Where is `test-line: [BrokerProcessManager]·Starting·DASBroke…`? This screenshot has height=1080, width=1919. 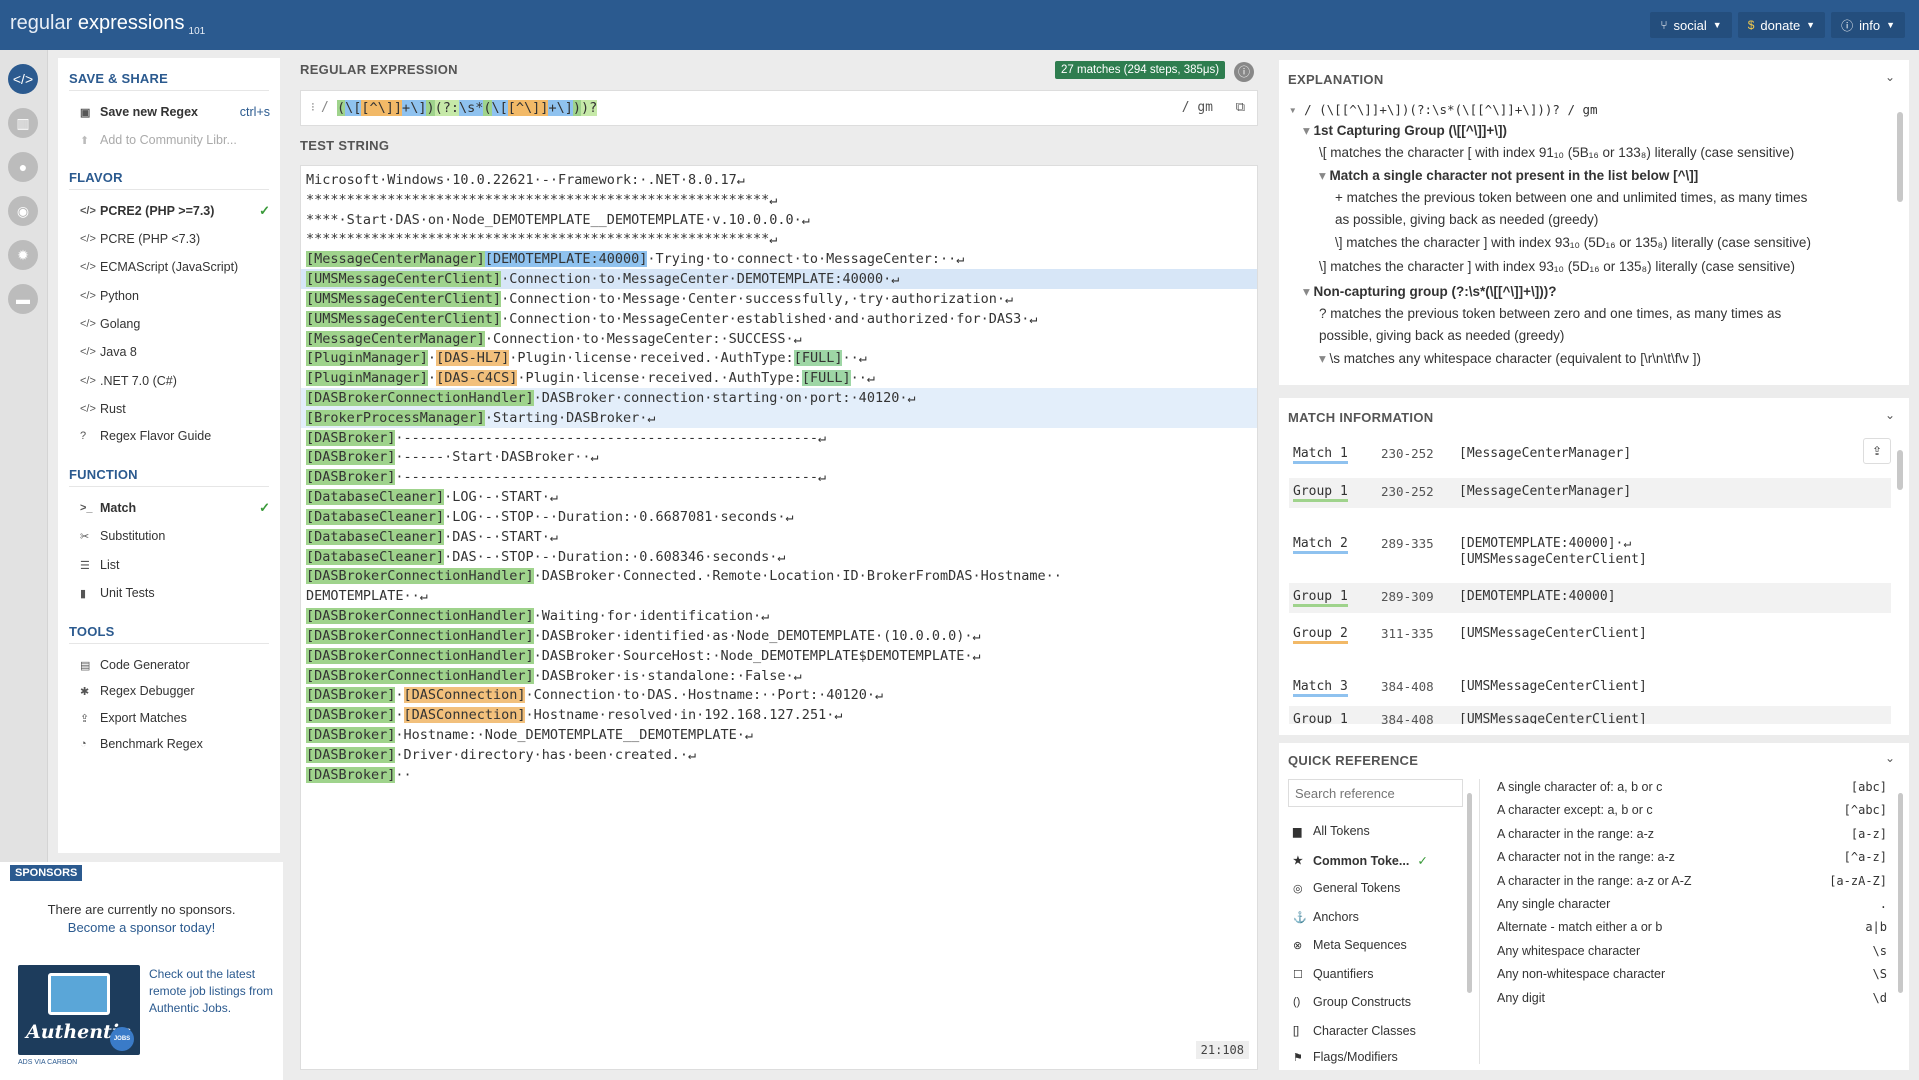 test-line: [BrokerProcessManager]·Starting·DASBroke… is located at coordinates (481, 418).